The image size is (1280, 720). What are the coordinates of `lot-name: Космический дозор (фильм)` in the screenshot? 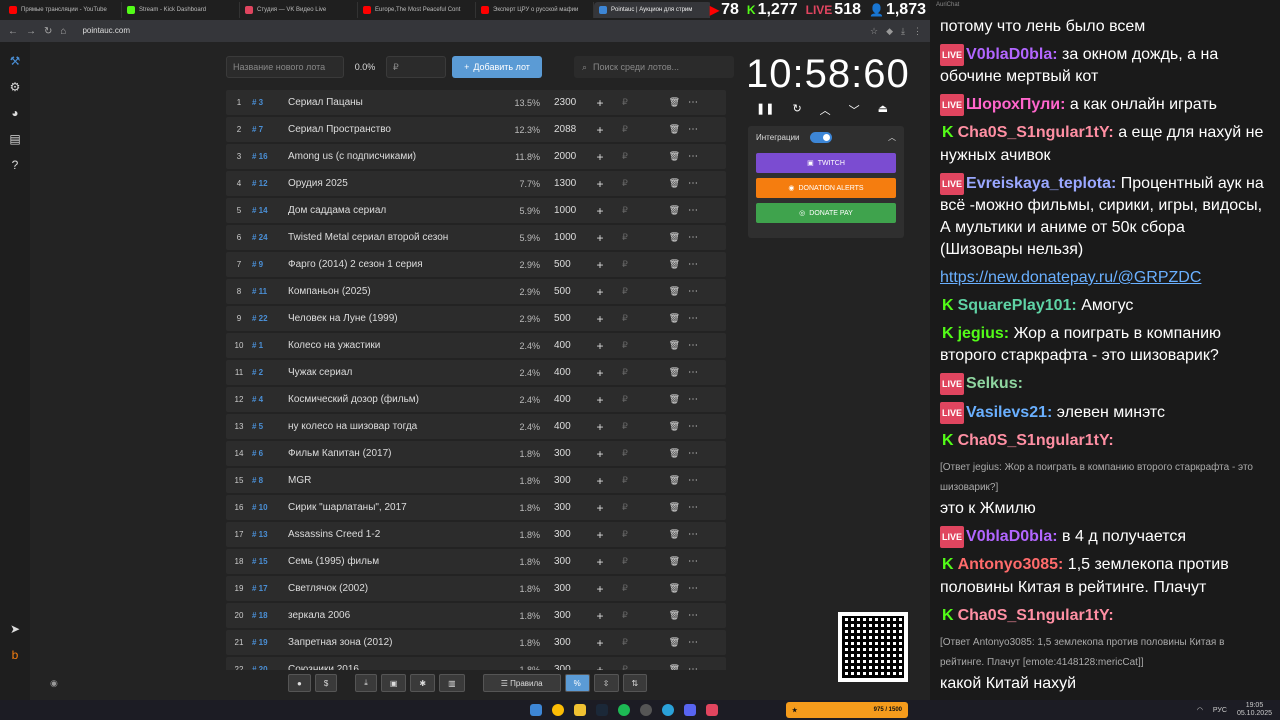 It's located at (396, 399).